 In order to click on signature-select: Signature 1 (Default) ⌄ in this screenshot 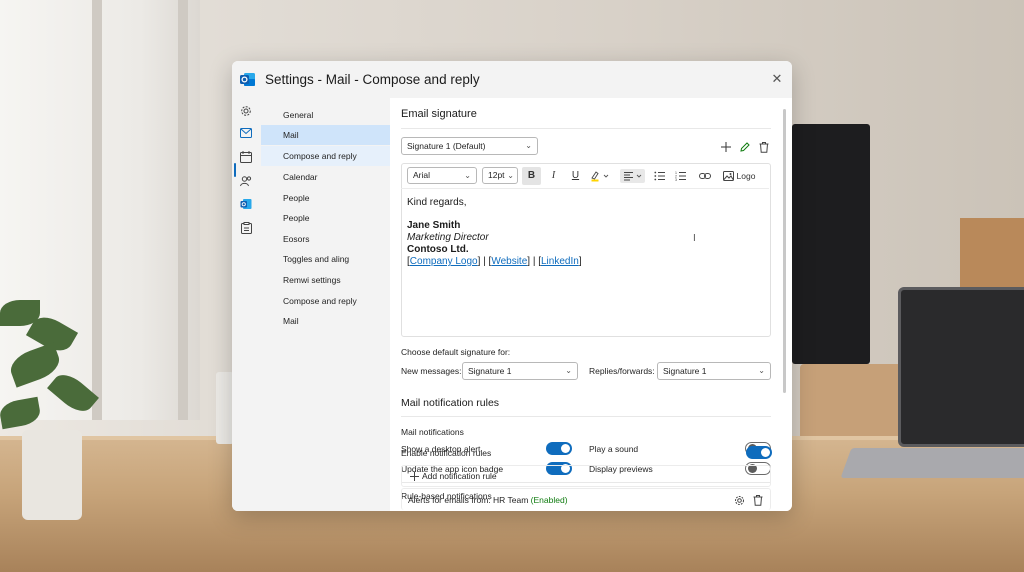, I will do `click(469, 146)`.